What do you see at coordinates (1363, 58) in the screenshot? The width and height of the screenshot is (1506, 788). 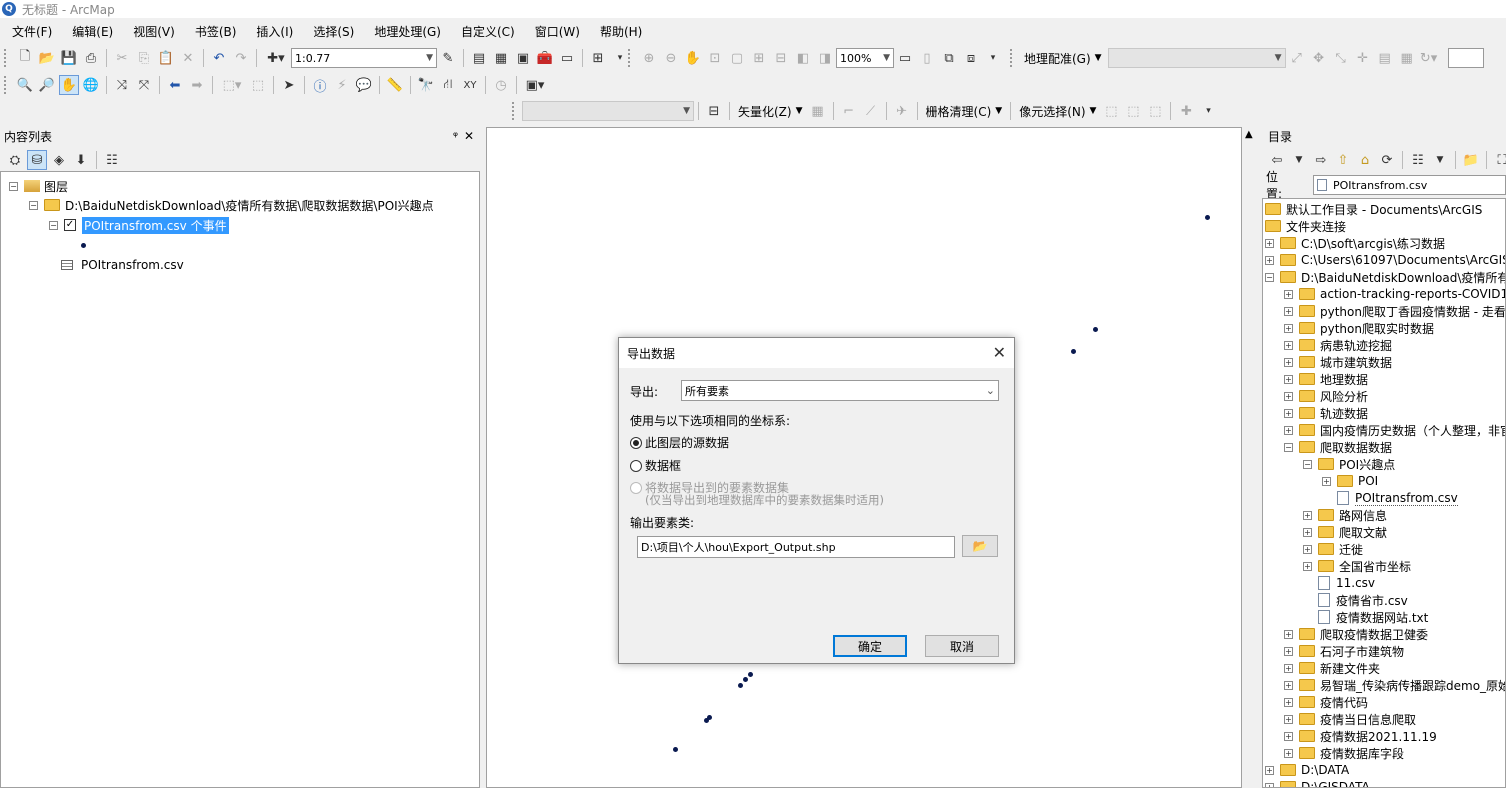 I see `add-control-points-icon: ✛` at bounding box center [1363, 58].